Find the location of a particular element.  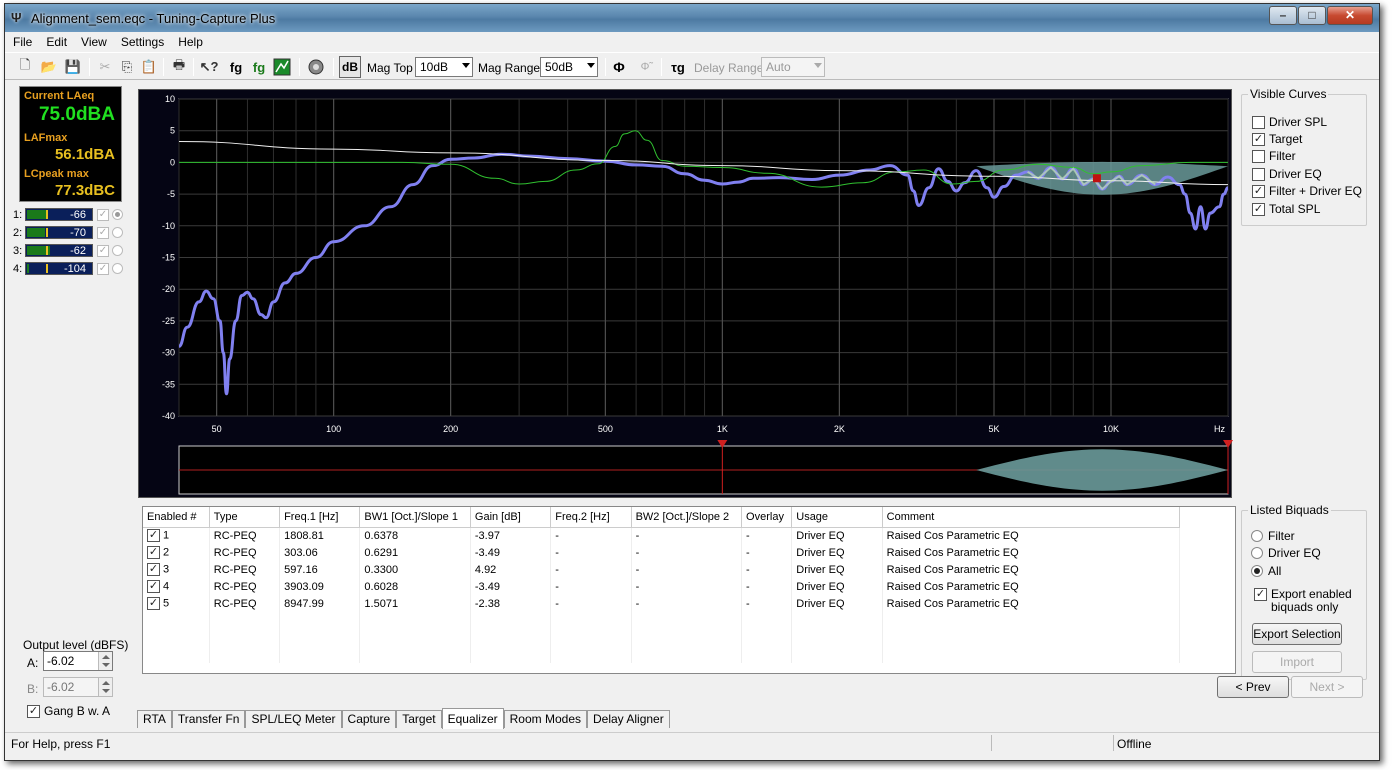

tab-target: Target is located at coordinates (419, 719).